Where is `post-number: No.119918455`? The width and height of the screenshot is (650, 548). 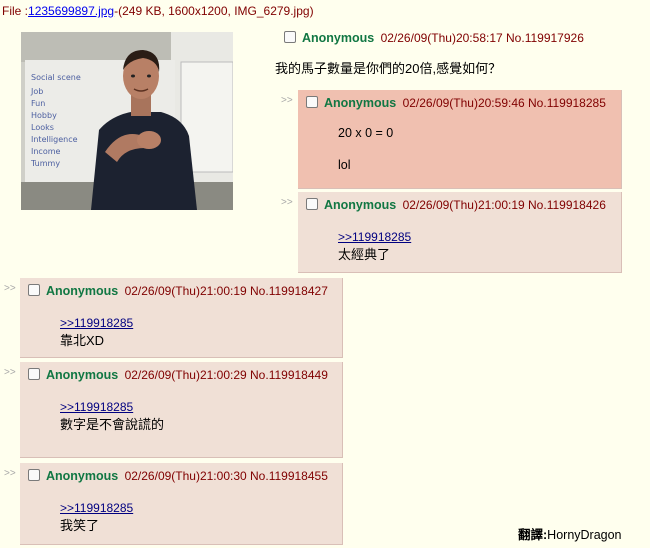
post-number: No.119918455 is located at coordinates (289, 476).